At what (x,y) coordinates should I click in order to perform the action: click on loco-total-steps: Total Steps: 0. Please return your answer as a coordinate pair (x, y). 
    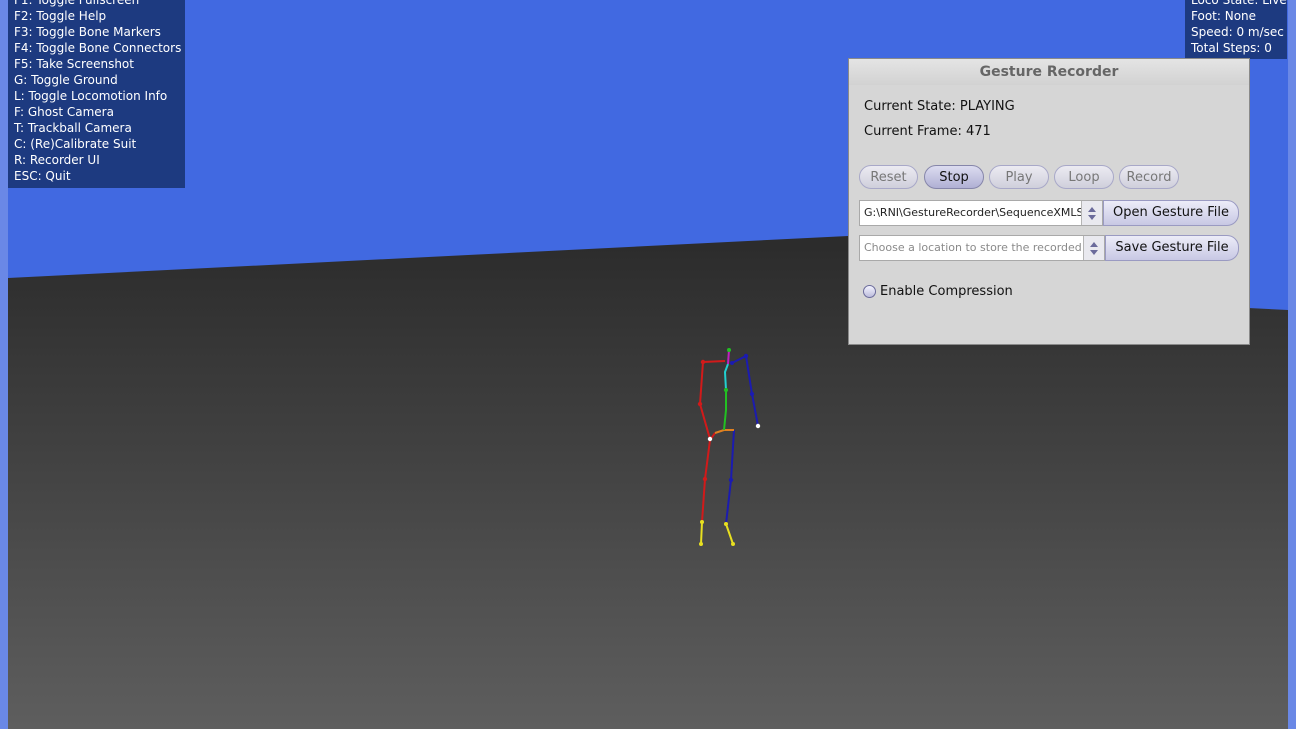
    Looking at the image, I should click on (1231, 48).